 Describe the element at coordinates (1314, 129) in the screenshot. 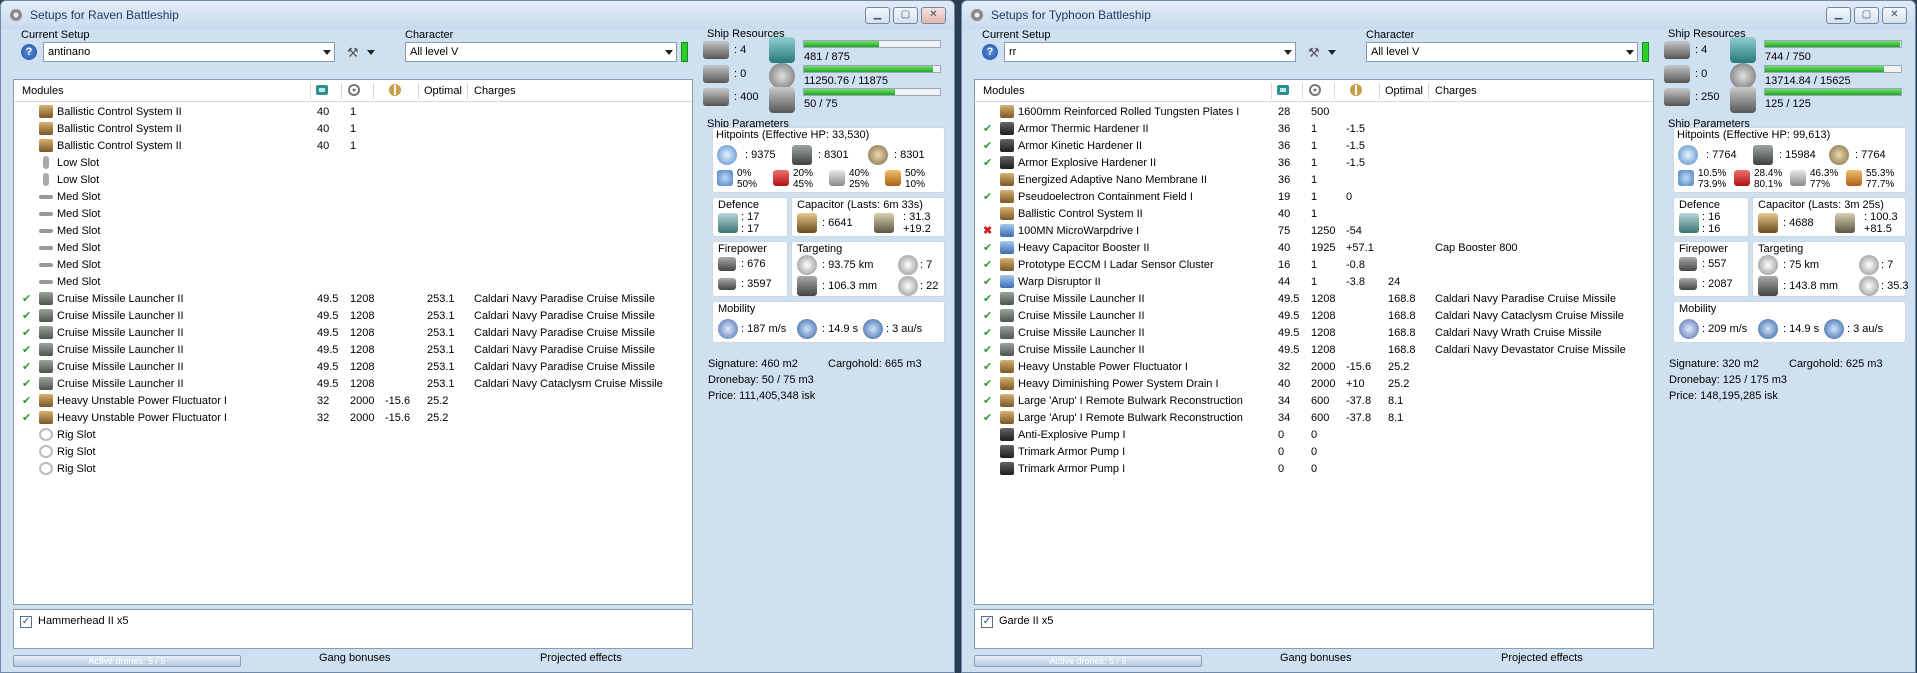

I see `module-row: ✔ Armor Thermic Hardener II 36 1 -1.5` at that location.